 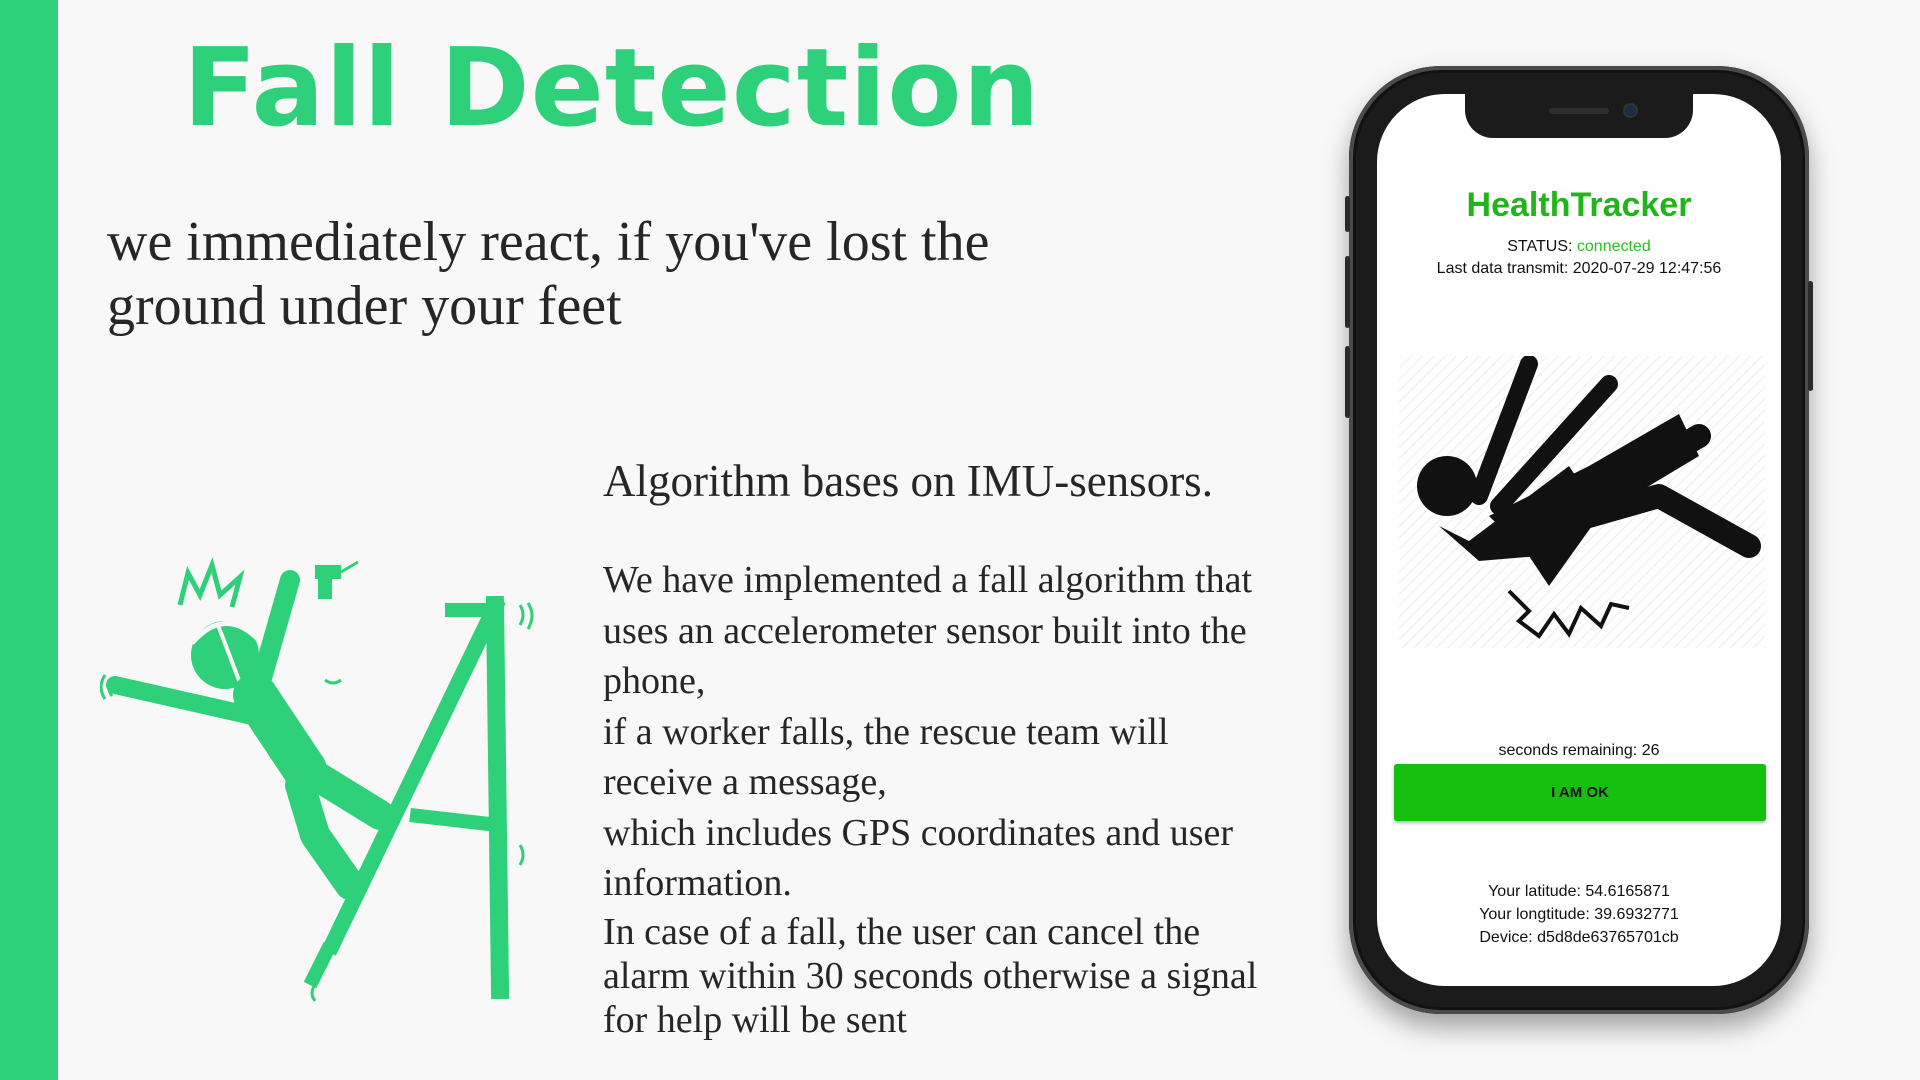 What do you see at coordinates (1613, 246) in the screenshot?
I see `status-value: connected` at bounding box center [1613, 246].